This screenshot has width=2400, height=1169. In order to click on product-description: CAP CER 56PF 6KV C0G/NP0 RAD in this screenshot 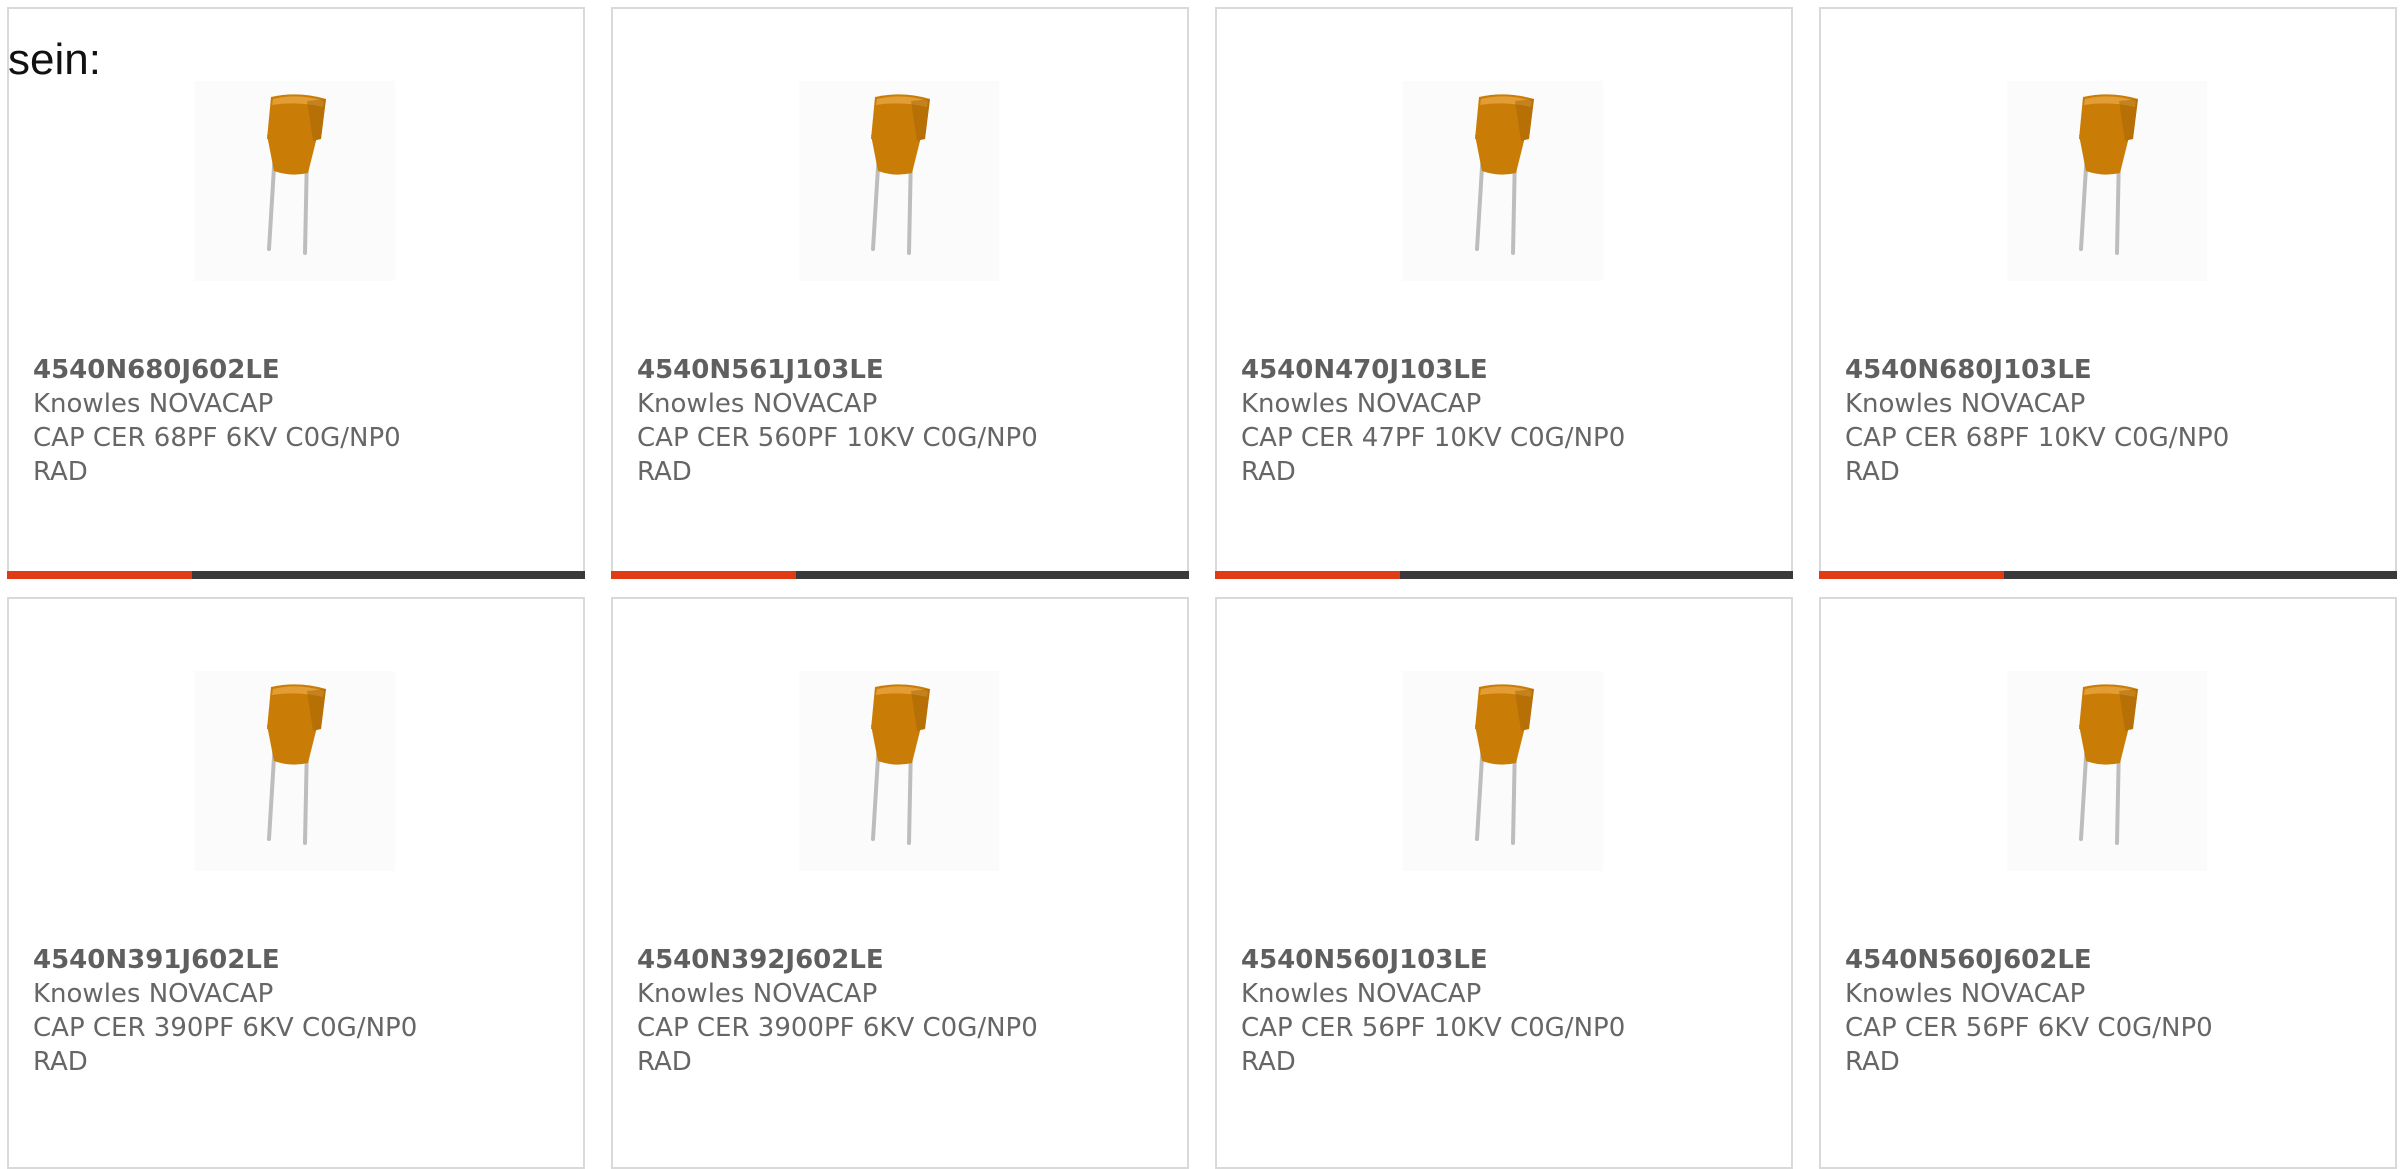, I will do `click(2029, 1045)`.